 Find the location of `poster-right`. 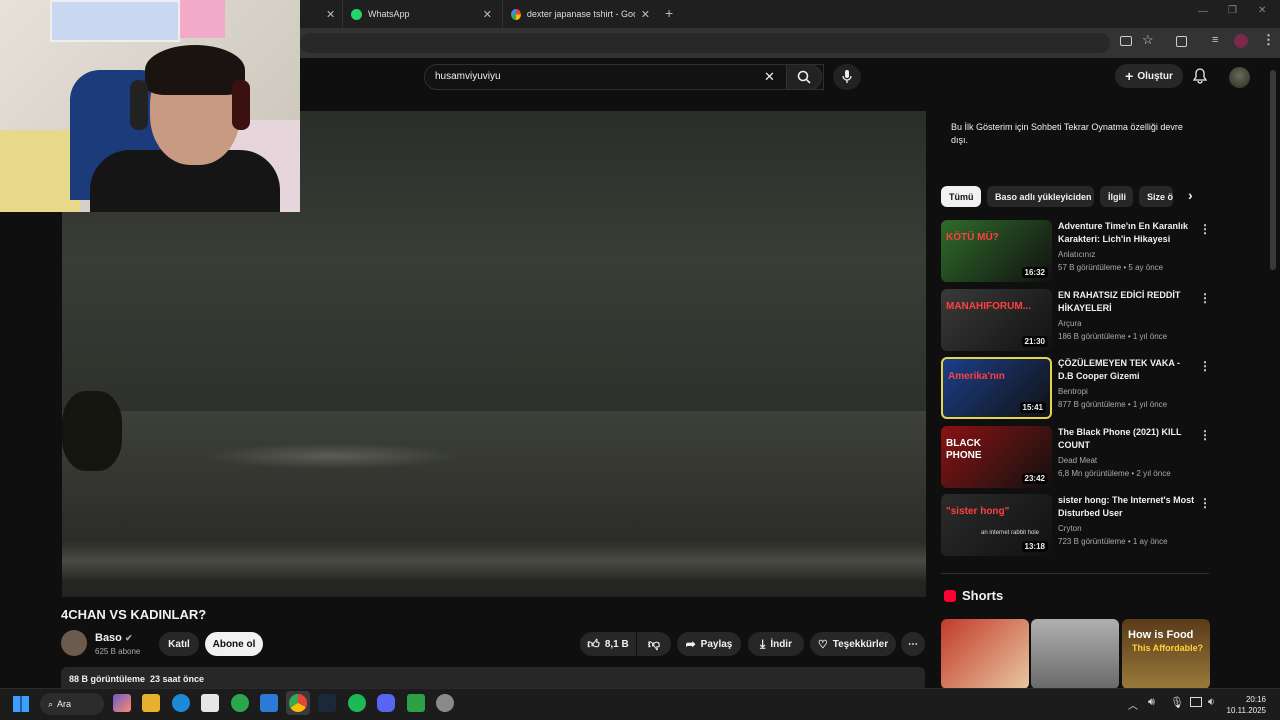

poster-right is located at coordinates (202, 19).